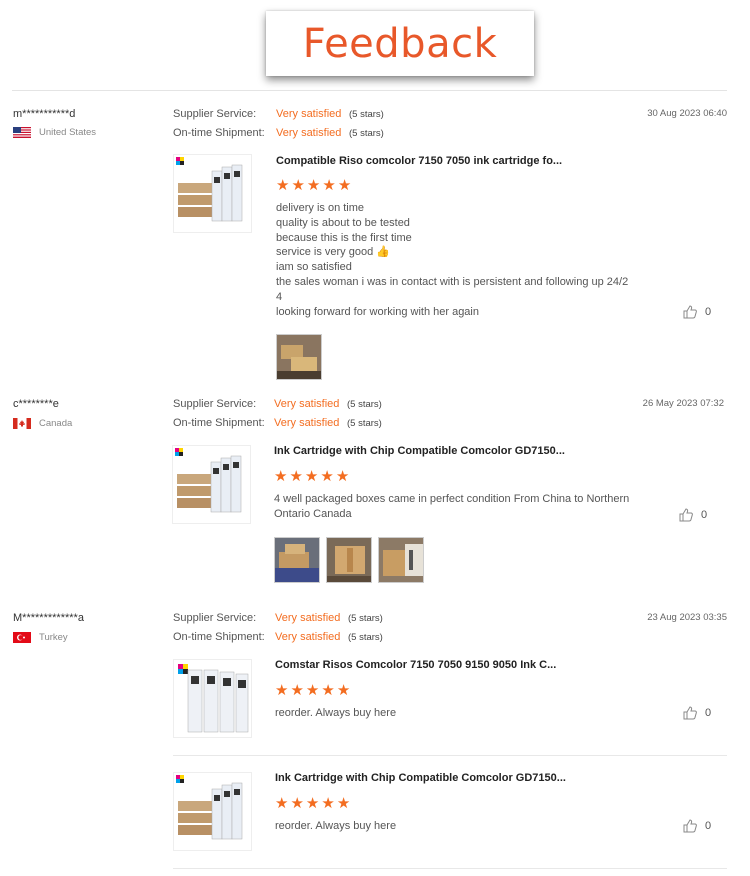 This screenshot has width=750, height=876. I want to click on reviewer-name: c********e, so click(36, 404).